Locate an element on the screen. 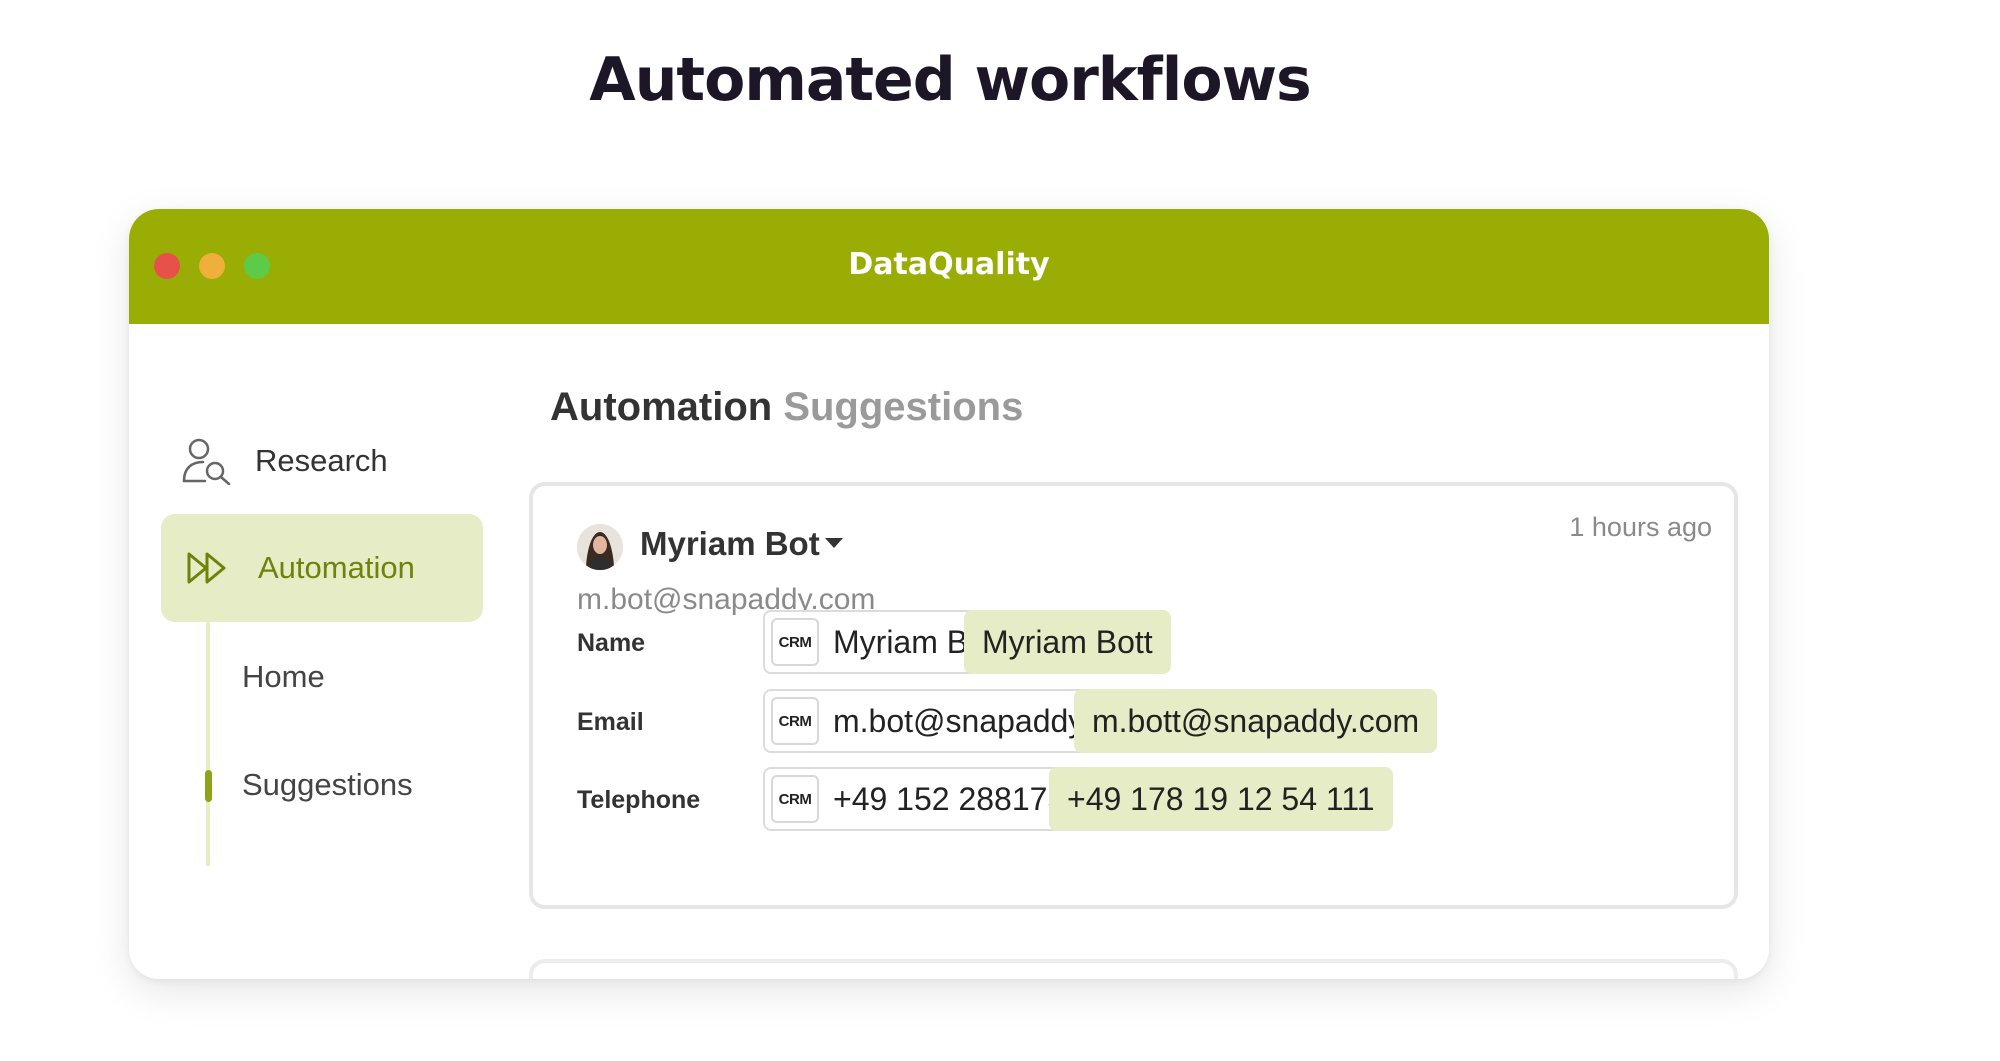  suggestion-card-next is located at coordinates (1133, 969).